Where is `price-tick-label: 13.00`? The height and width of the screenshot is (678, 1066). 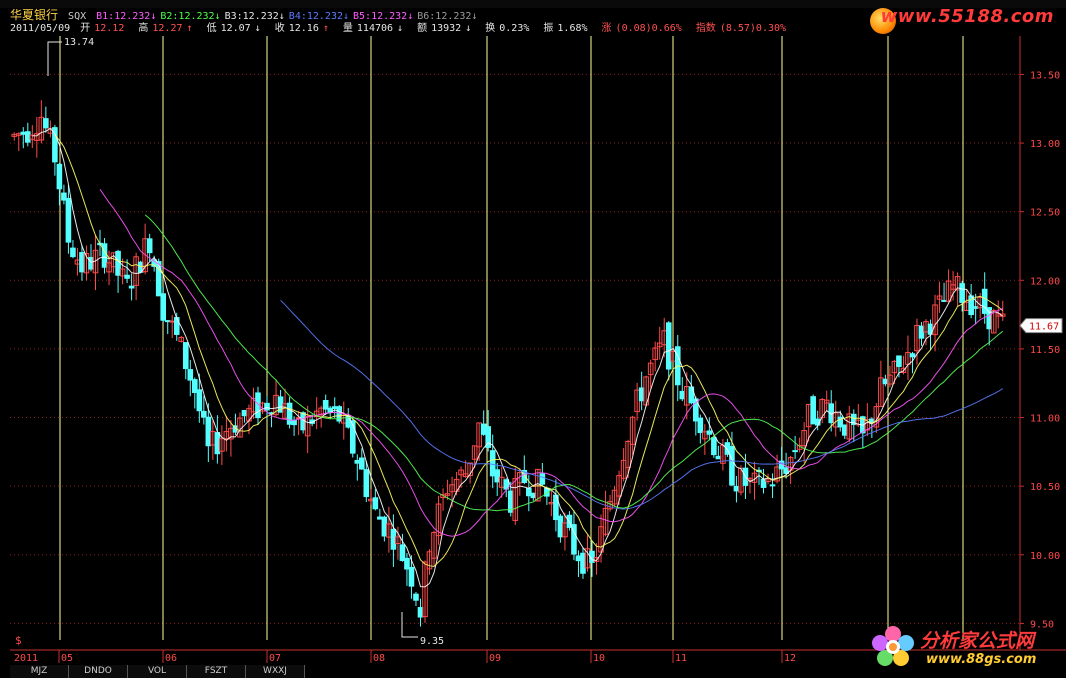
price-tick-label: 13.00 is located at coordinates (1045, 144).